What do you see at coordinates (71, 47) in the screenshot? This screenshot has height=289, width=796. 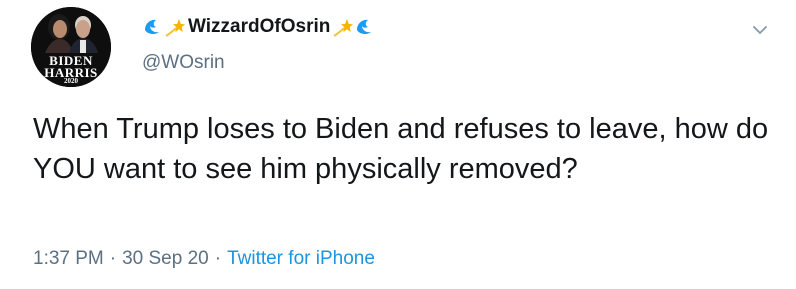 I see `avatar: BIDEN HARRIS 2020` at bounding box center [71, 47].